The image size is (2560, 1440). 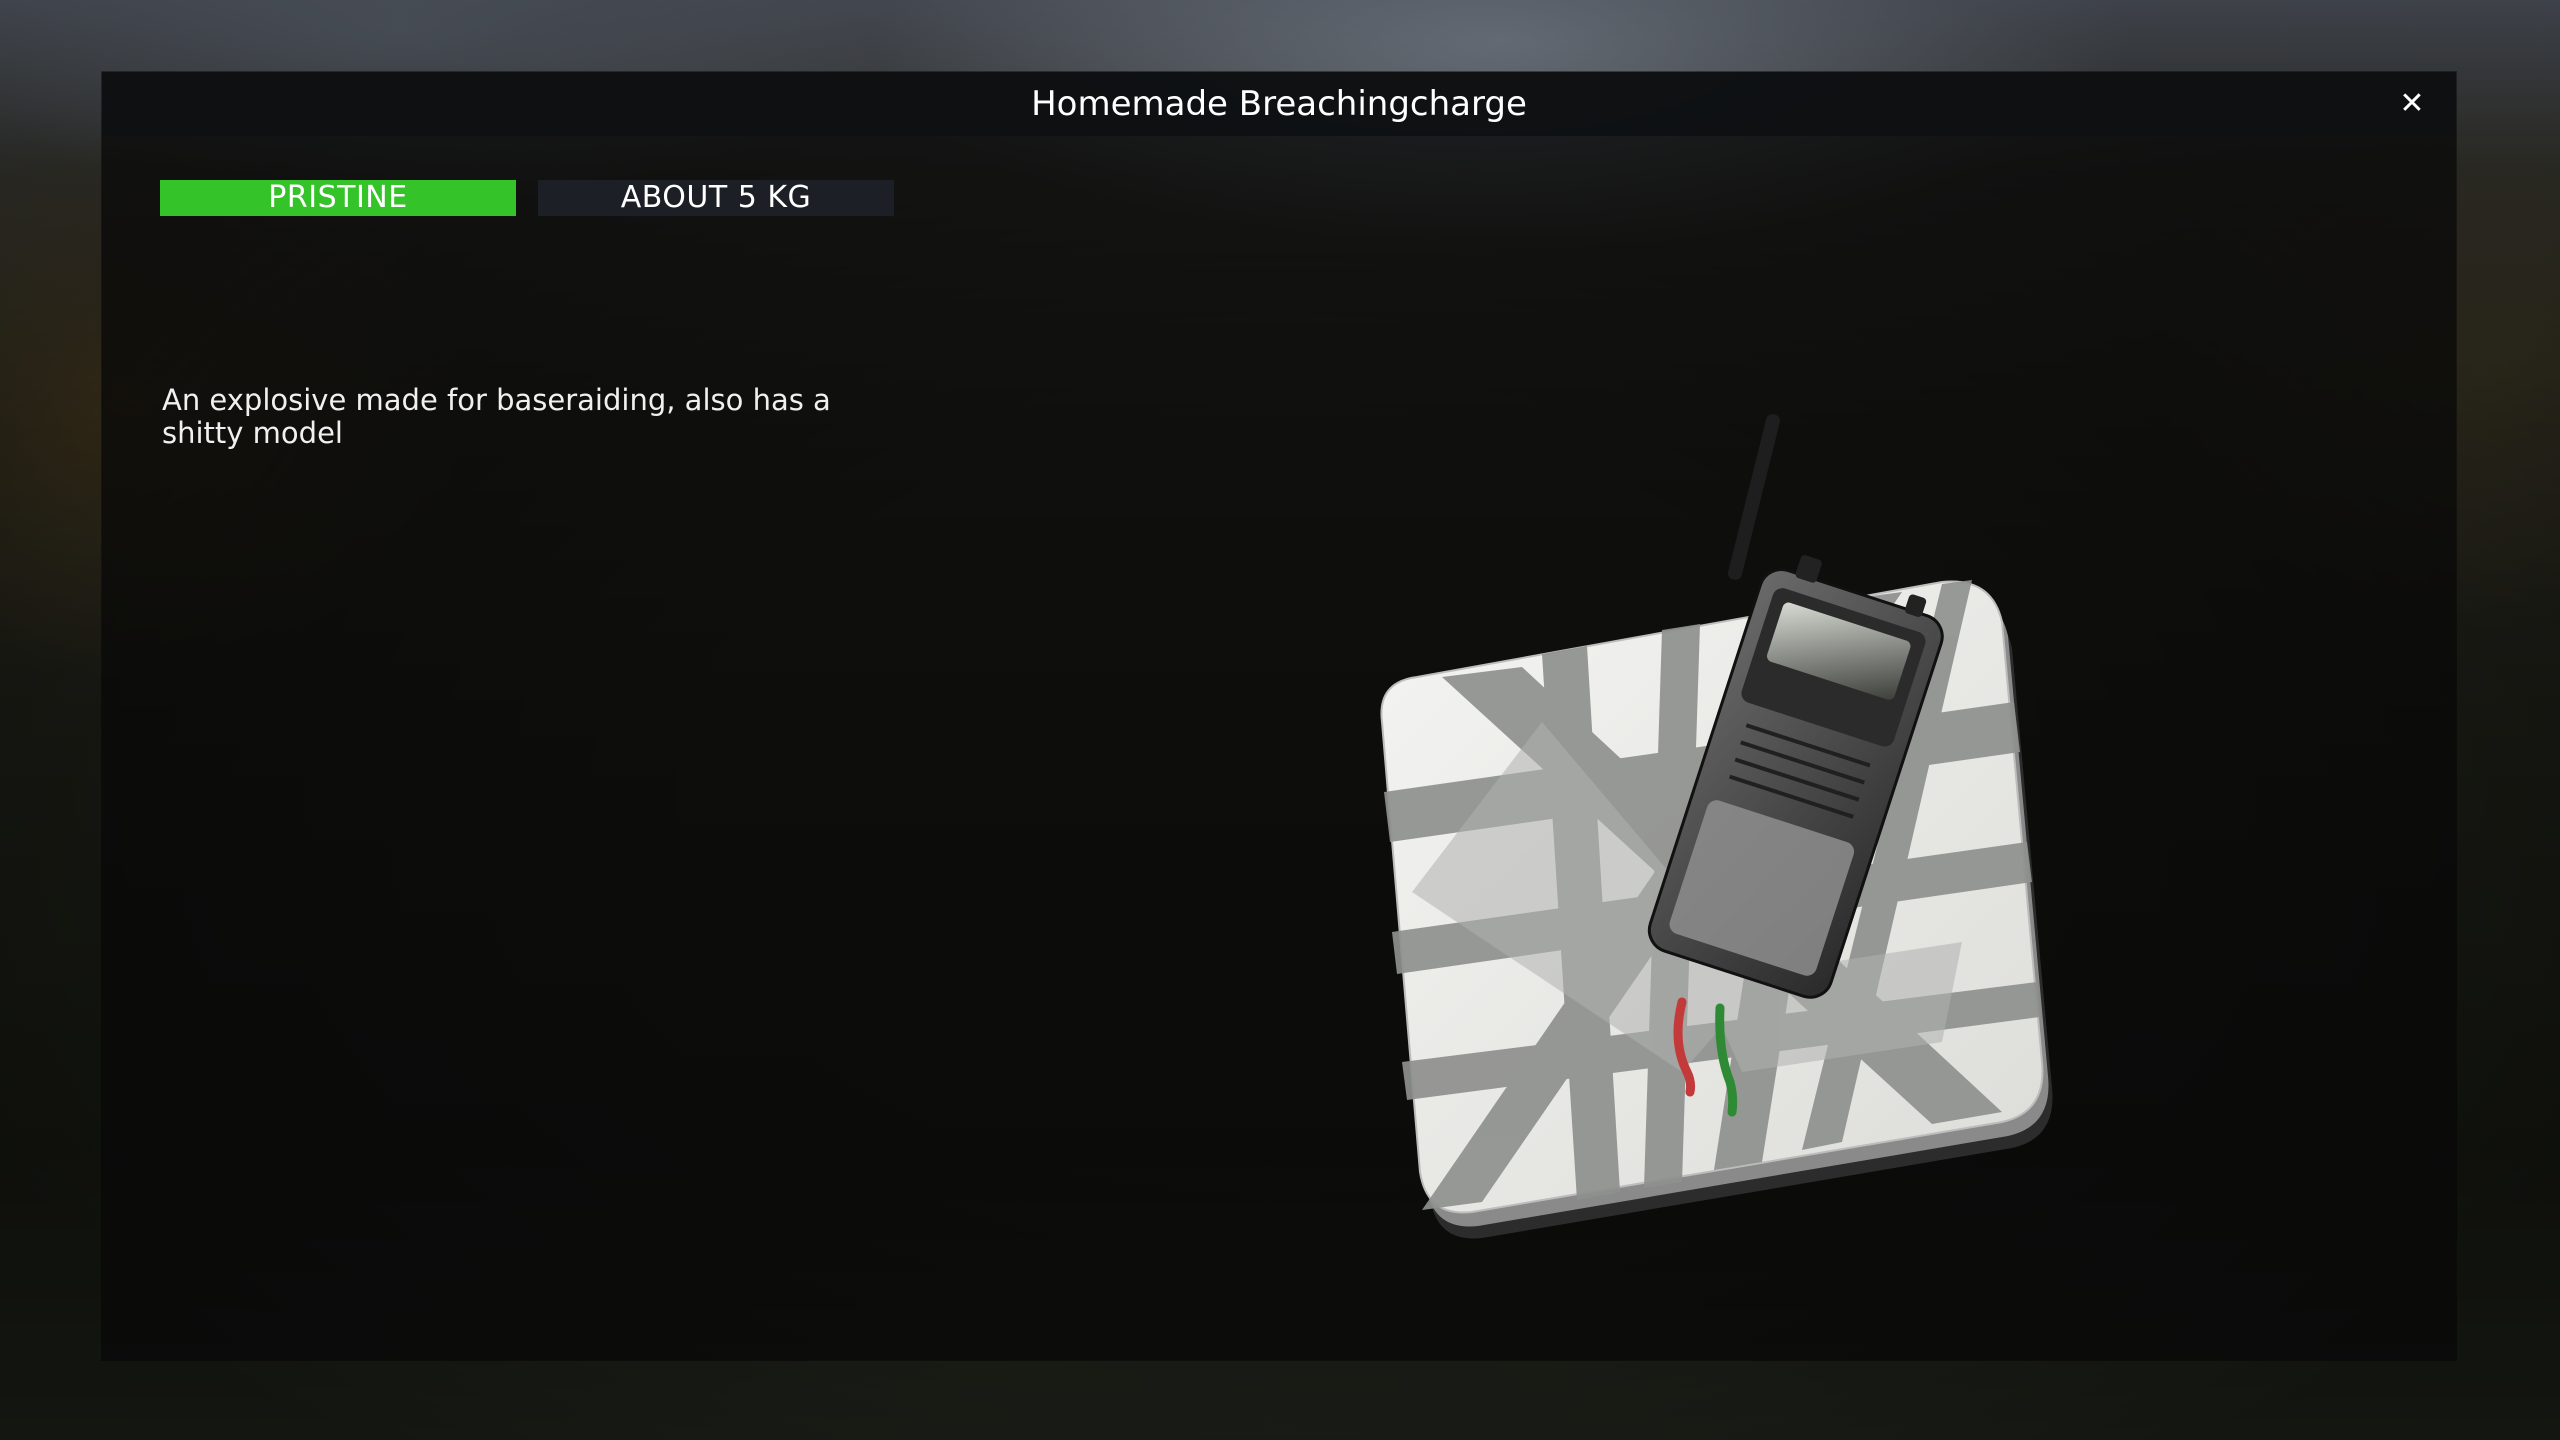 I want to click on close-button: ✕, so click(x=2412, y=104).